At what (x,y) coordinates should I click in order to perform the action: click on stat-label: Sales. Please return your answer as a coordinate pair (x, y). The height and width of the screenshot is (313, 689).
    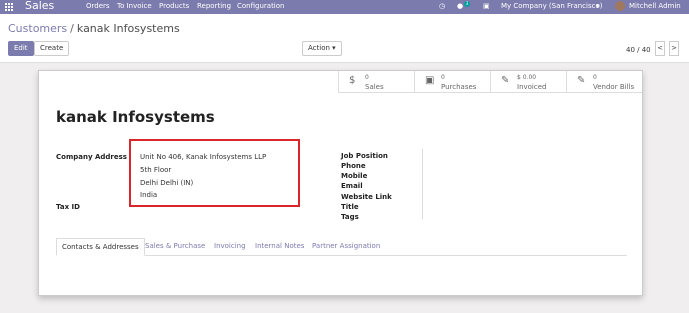
    Looking at the image, I should click on (374, 87).